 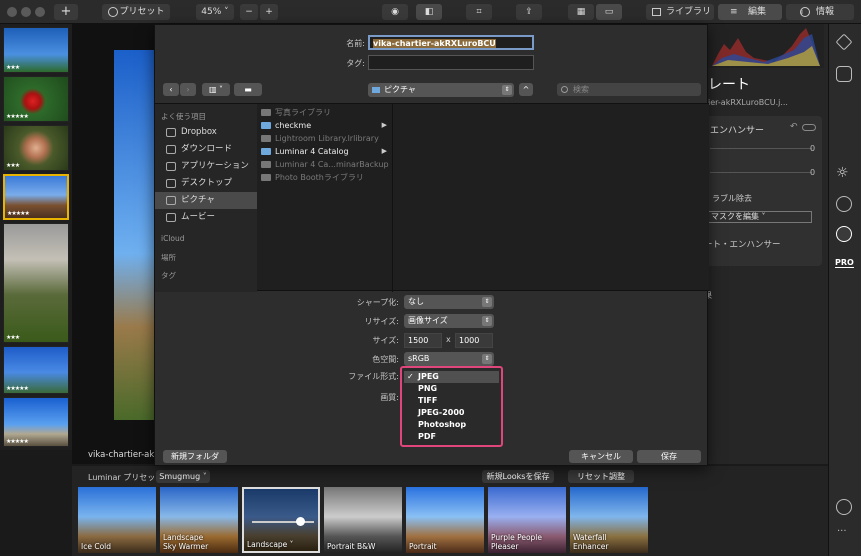 I want to click on movies-icon, so click(x=171, y=217).